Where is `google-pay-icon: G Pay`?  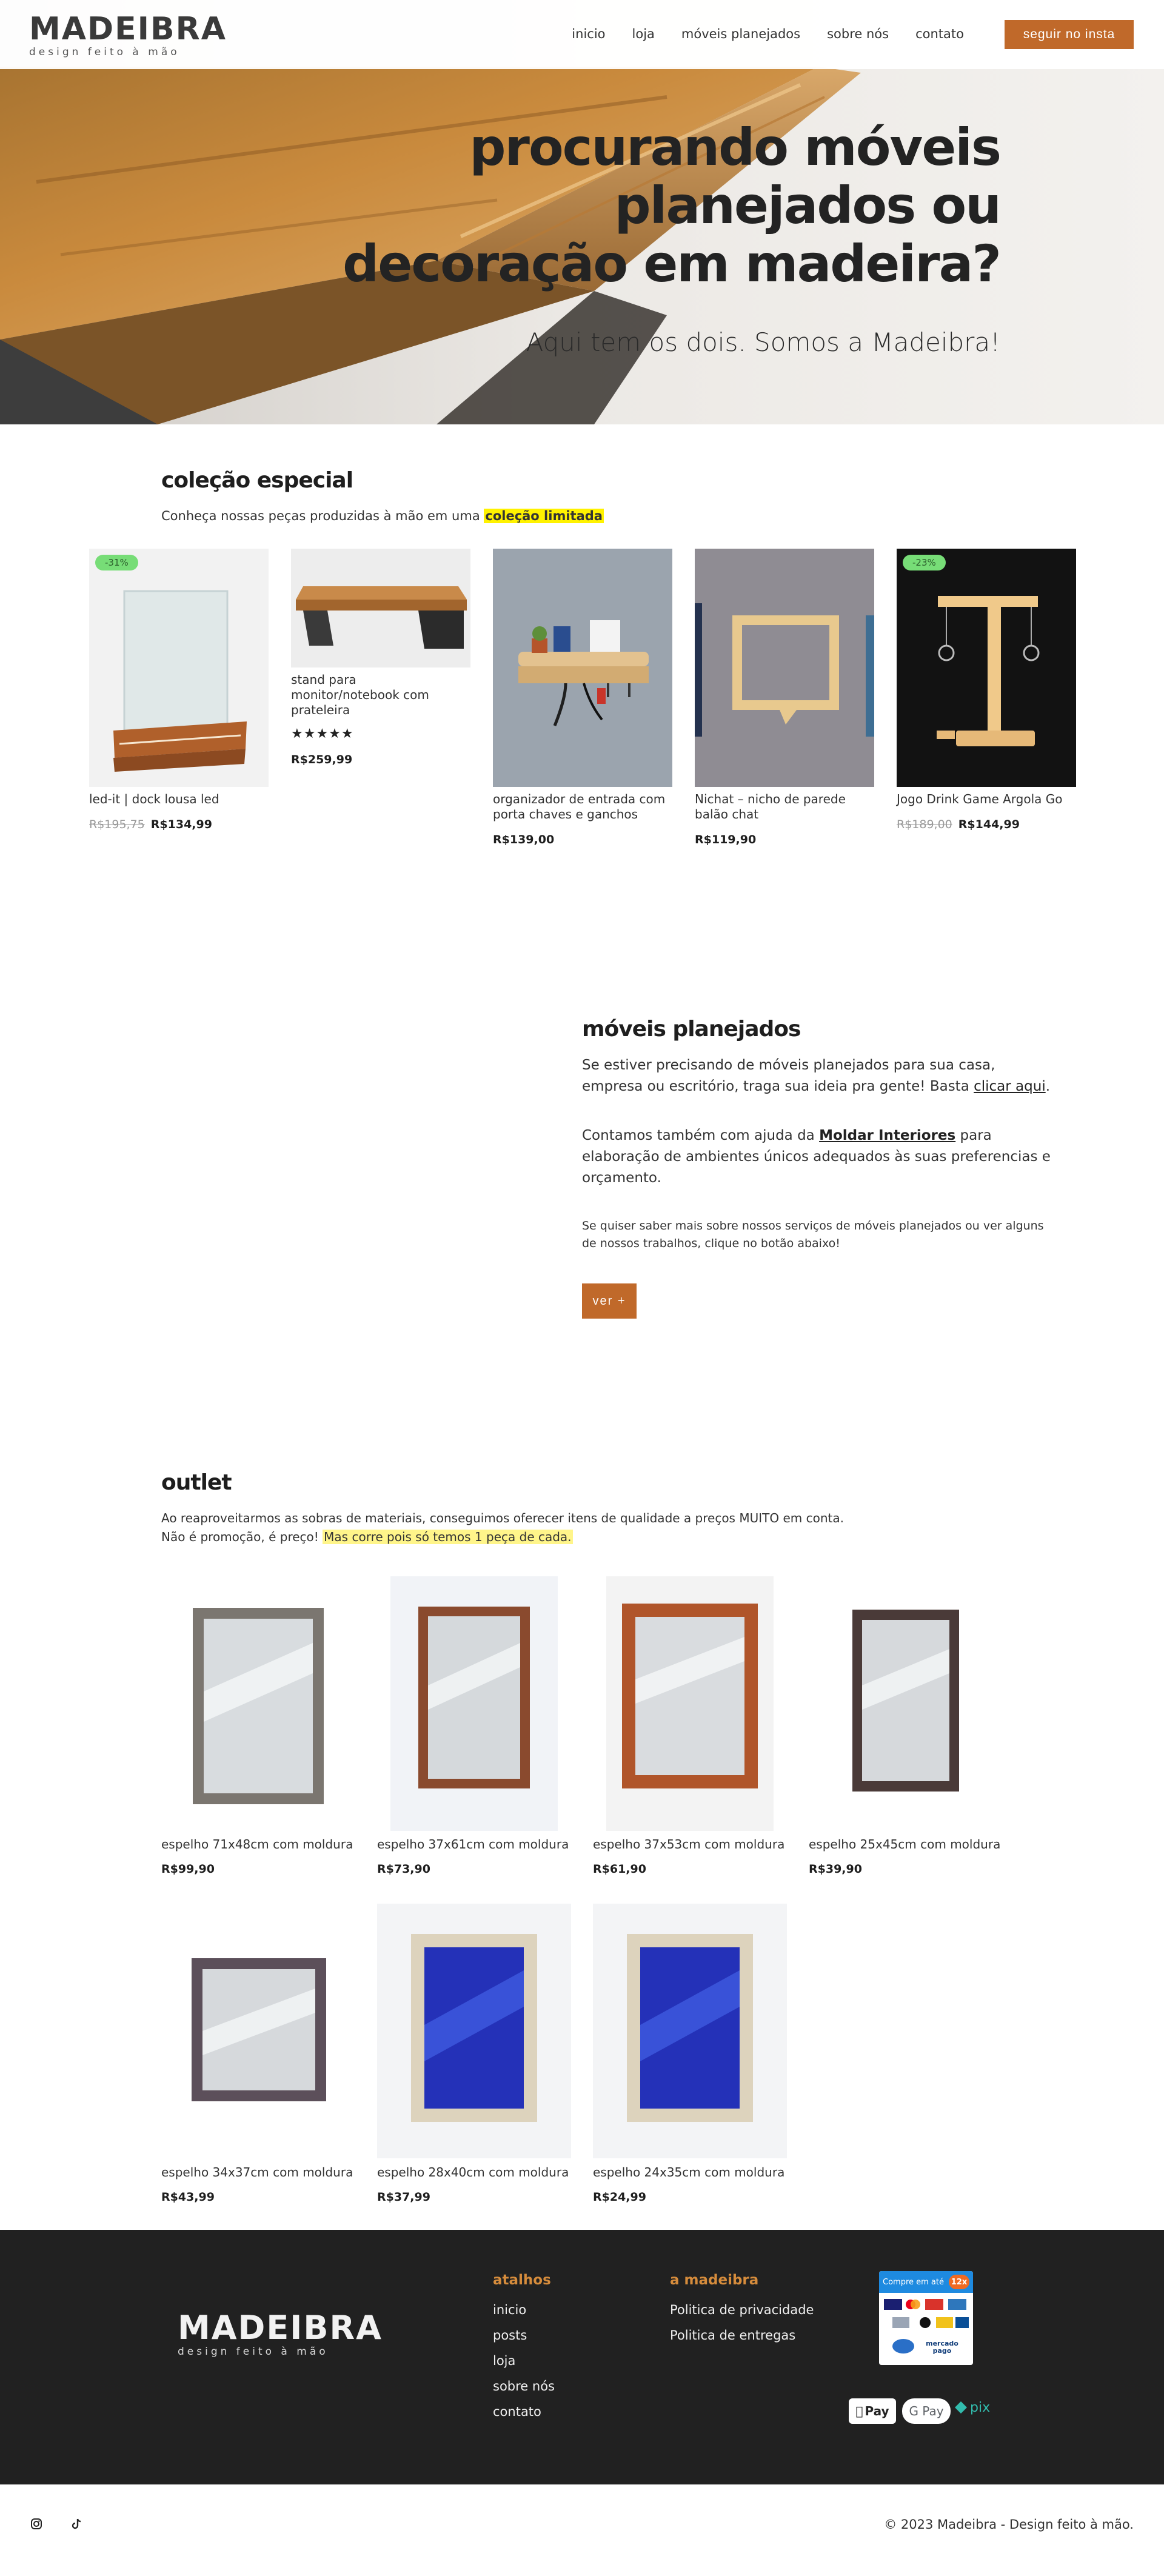
google-pay-icon: G Pay is located at coordinates (926, 2411).